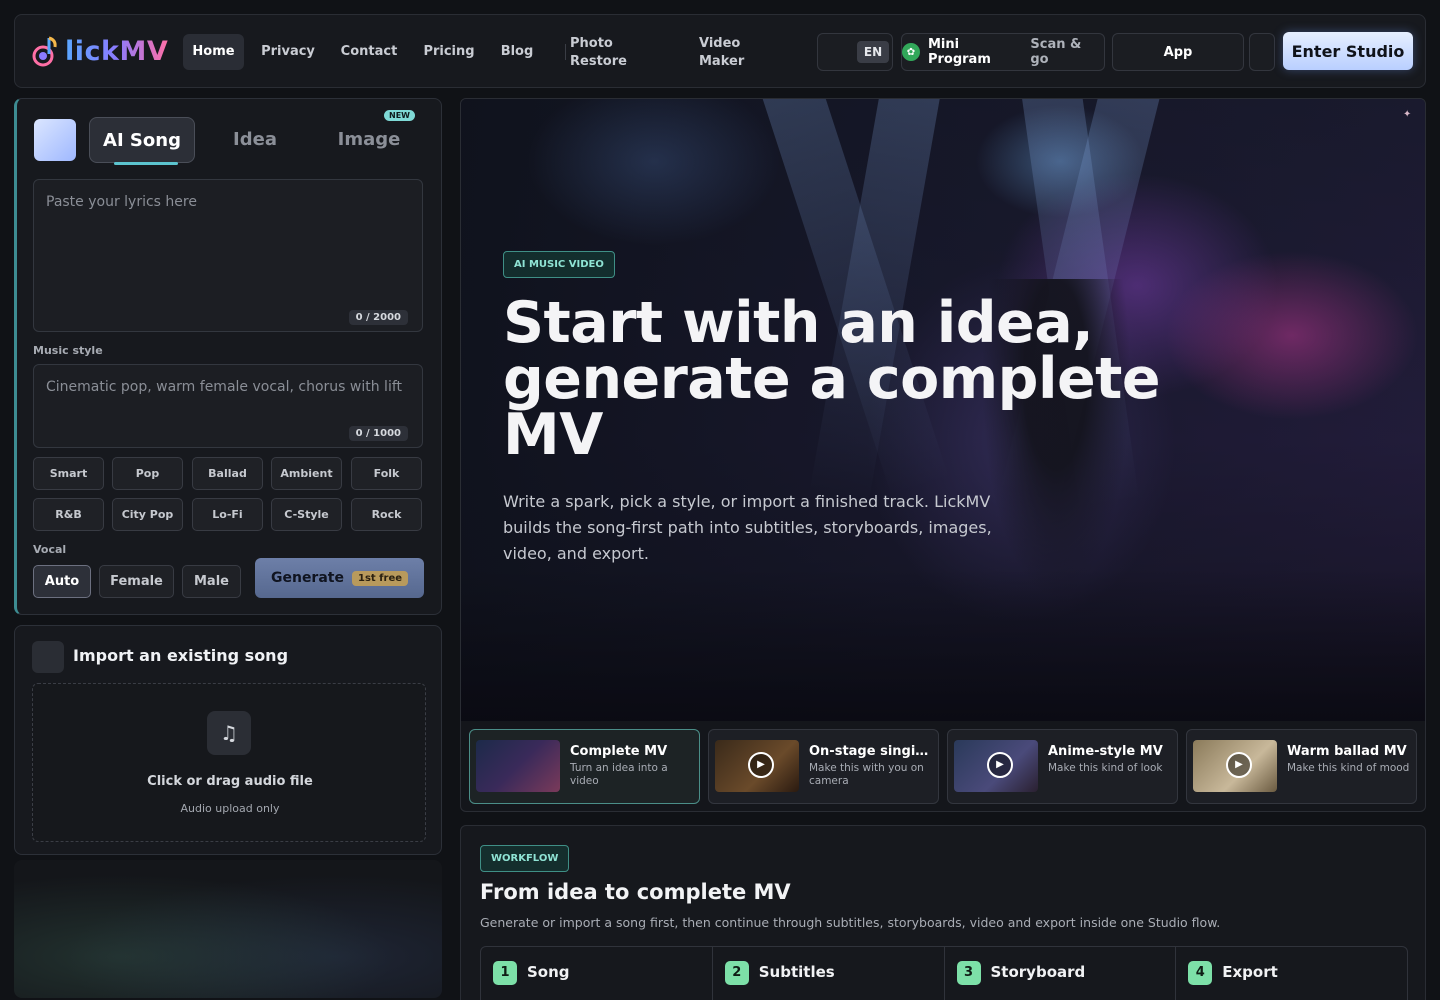  What do you see at coordinates (505, 973) in the screenshot?
I see `step-number: 1` at bounding box center [505, 973].